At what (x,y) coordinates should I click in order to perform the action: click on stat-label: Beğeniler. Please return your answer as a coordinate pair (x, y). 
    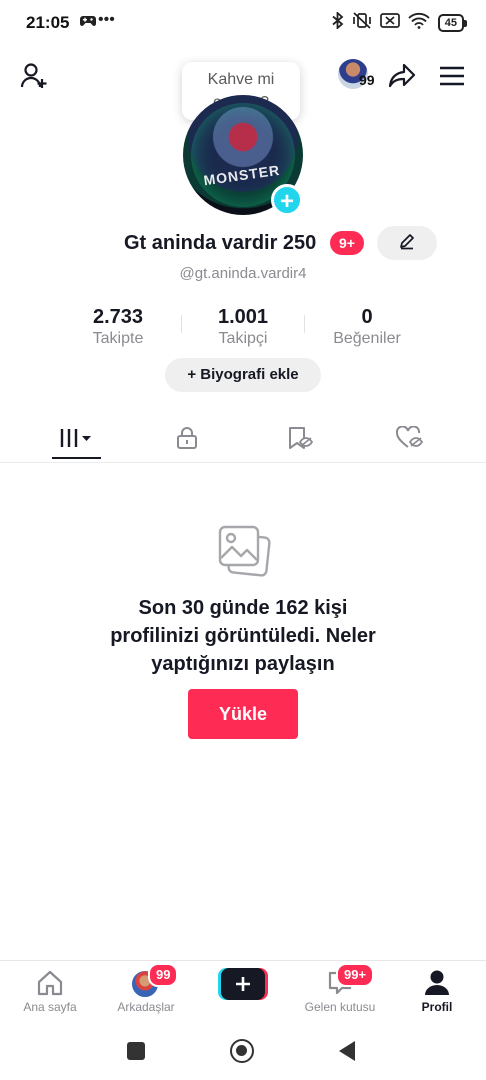
    Looking at the image, I should click on (367, 338).